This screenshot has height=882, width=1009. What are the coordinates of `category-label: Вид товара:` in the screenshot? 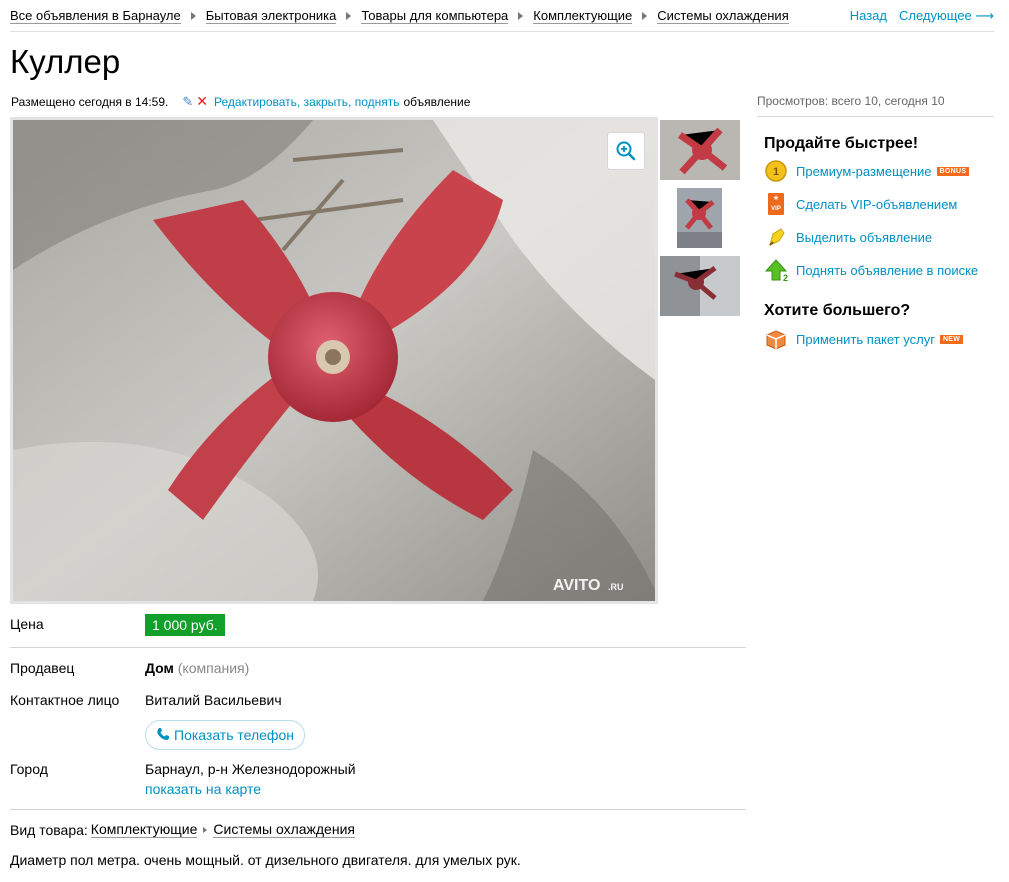 It's located at (49, 830).